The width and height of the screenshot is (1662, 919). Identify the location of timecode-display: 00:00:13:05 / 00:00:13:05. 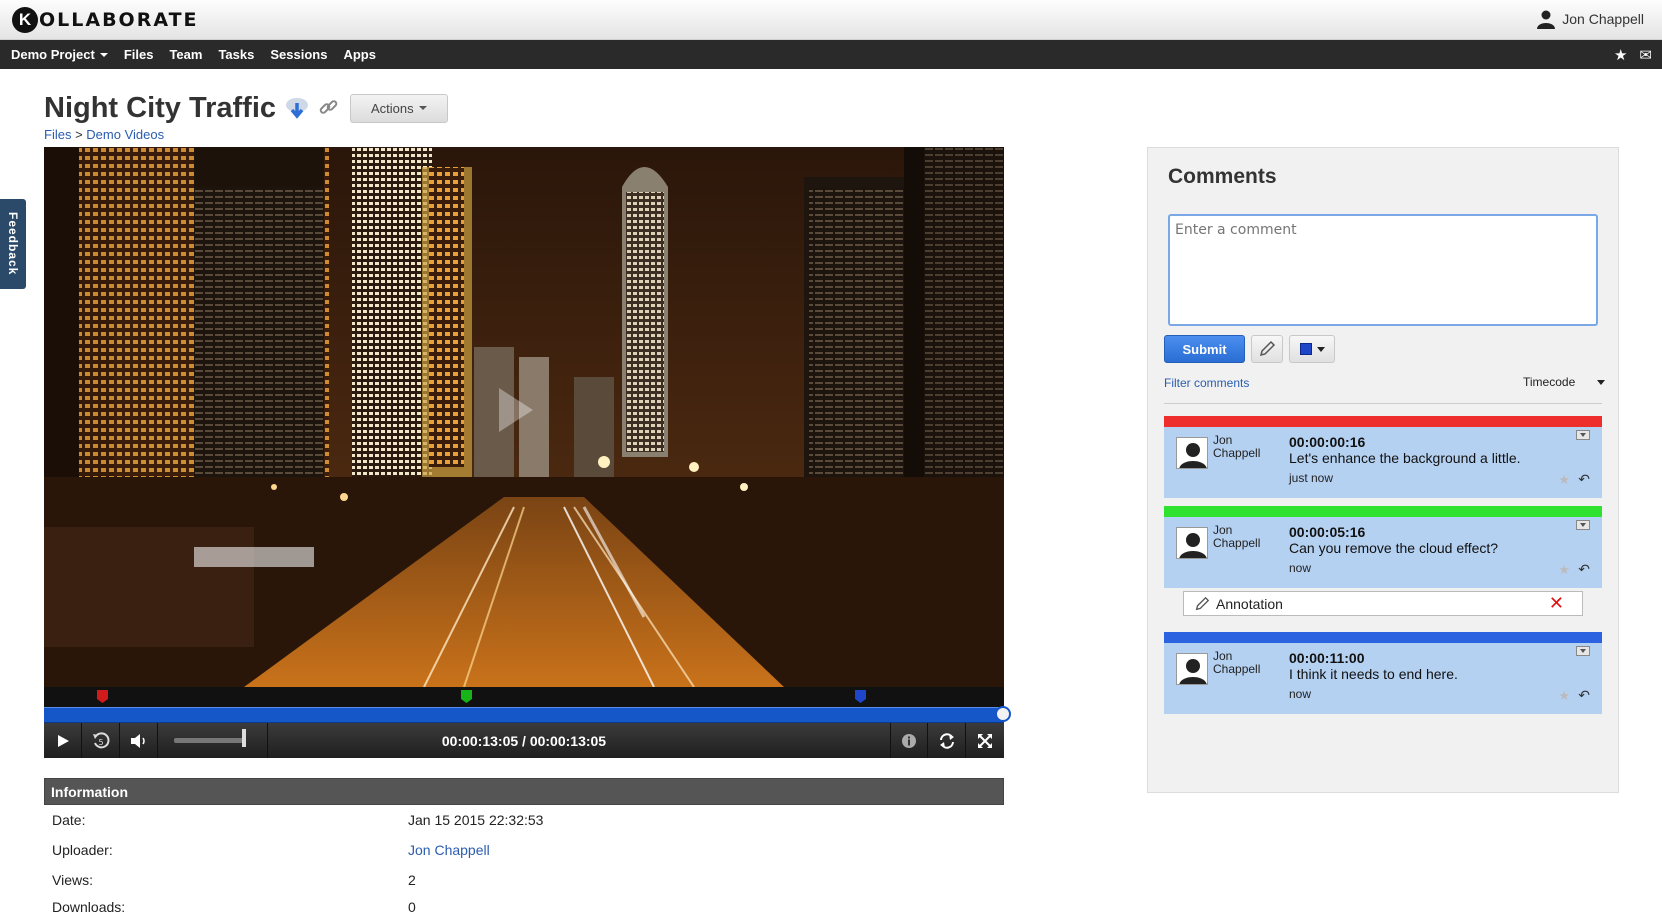
(524, 740).